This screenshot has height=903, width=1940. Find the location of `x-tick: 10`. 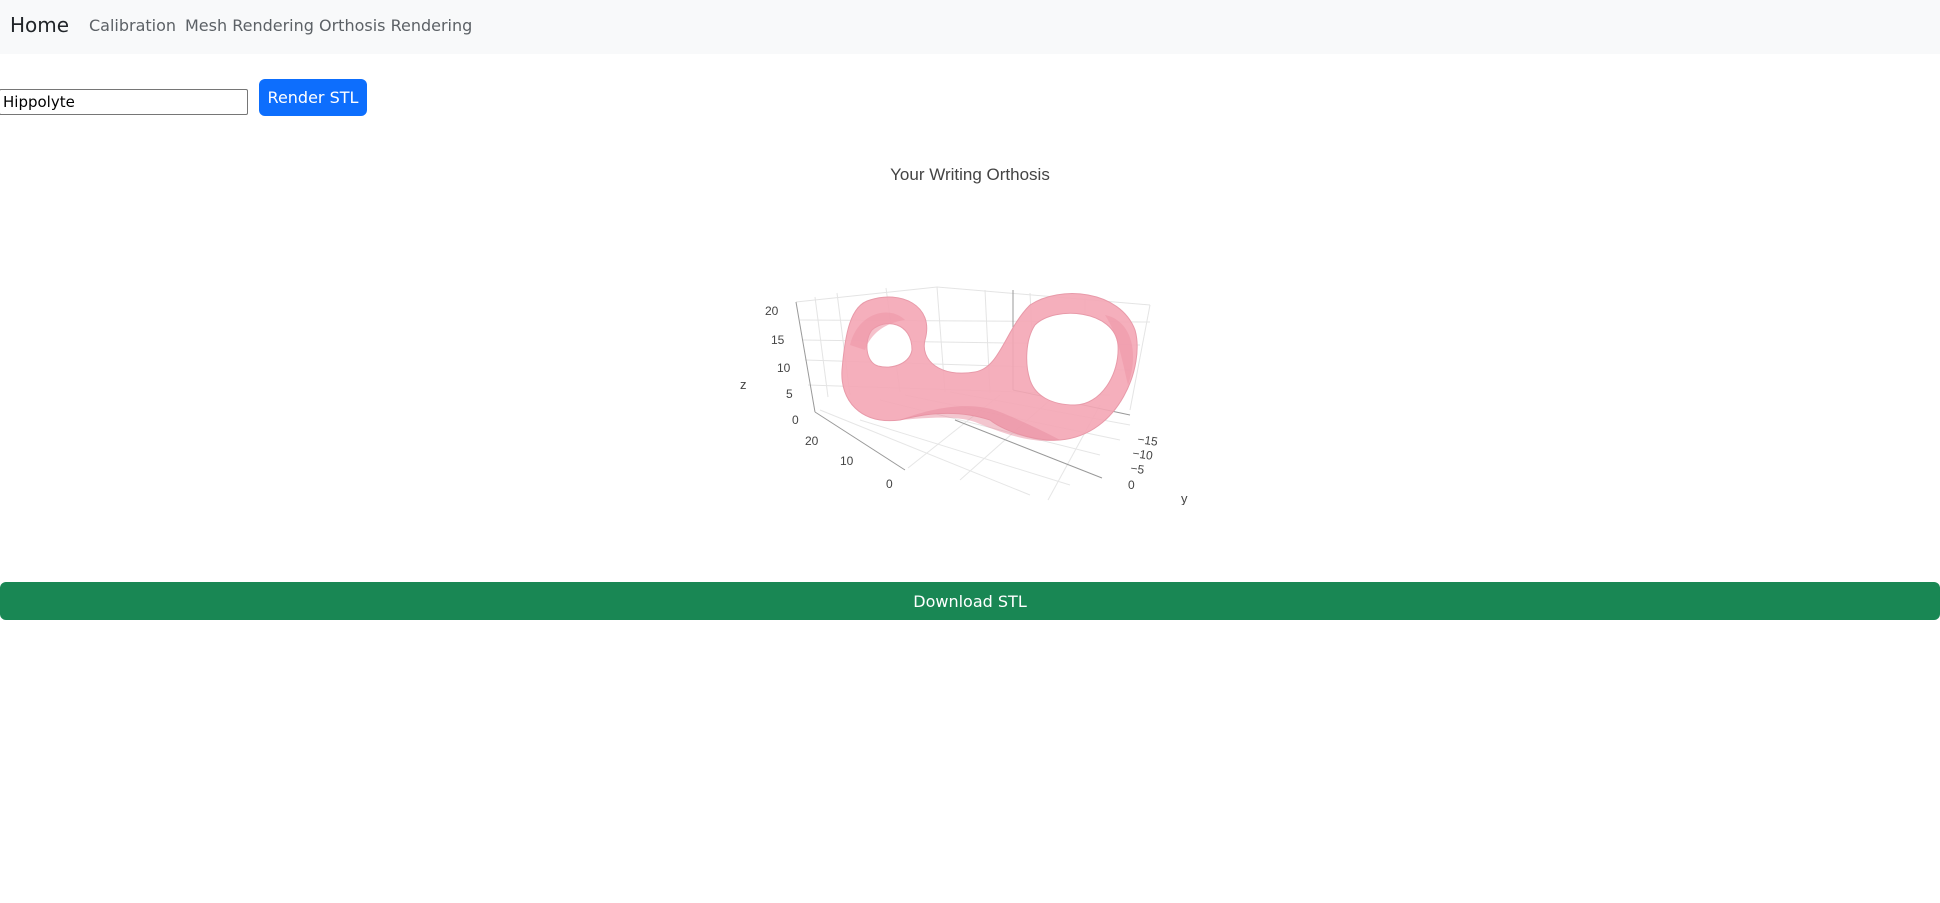

x-tick: 10 is located at coordinates (847, 461).